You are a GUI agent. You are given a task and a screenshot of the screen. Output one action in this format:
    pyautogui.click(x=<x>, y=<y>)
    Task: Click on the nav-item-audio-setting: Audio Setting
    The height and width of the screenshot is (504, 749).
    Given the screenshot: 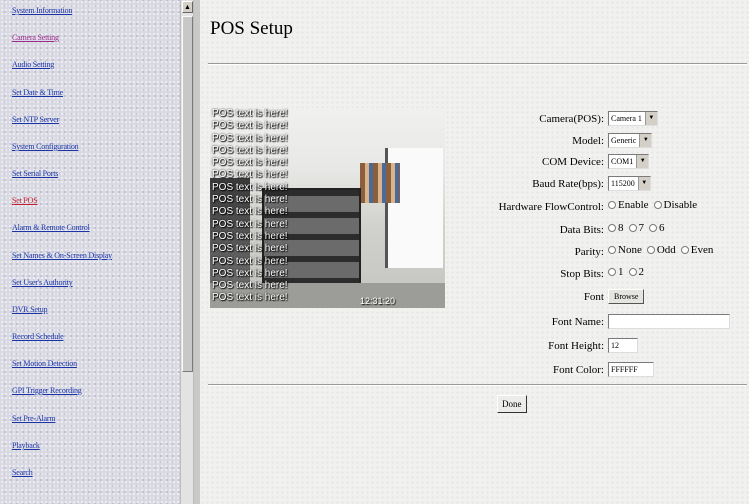 What is the action you would take?
    pyautogui.click(x=33, y=64)
    